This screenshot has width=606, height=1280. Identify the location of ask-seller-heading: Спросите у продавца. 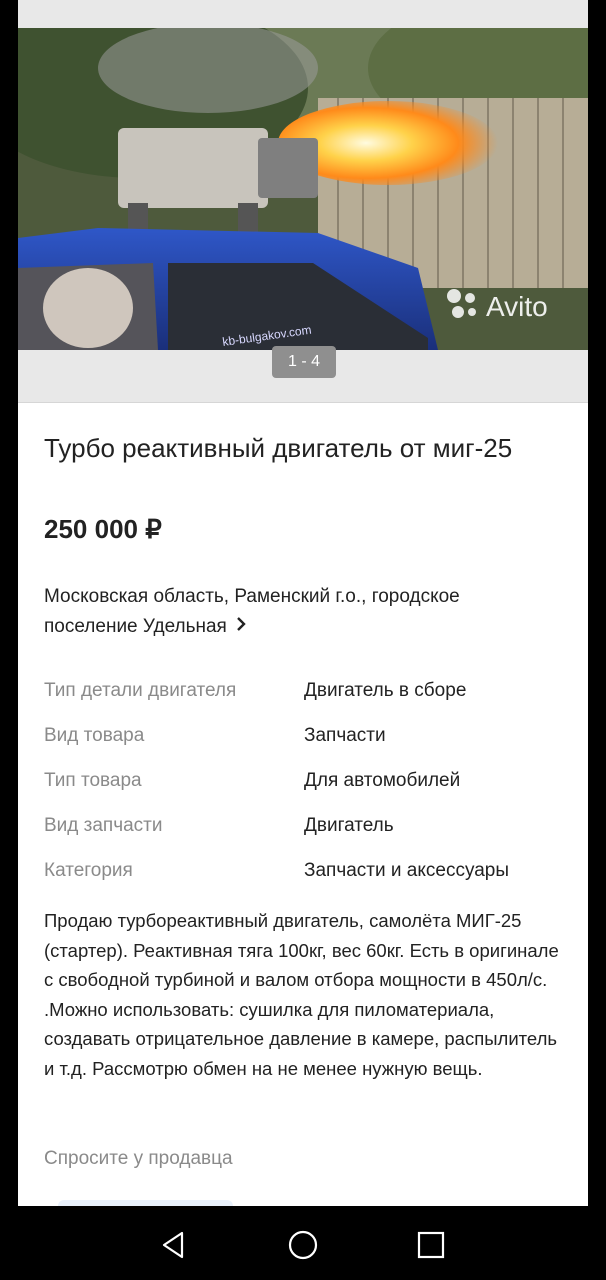
(138, 1158).